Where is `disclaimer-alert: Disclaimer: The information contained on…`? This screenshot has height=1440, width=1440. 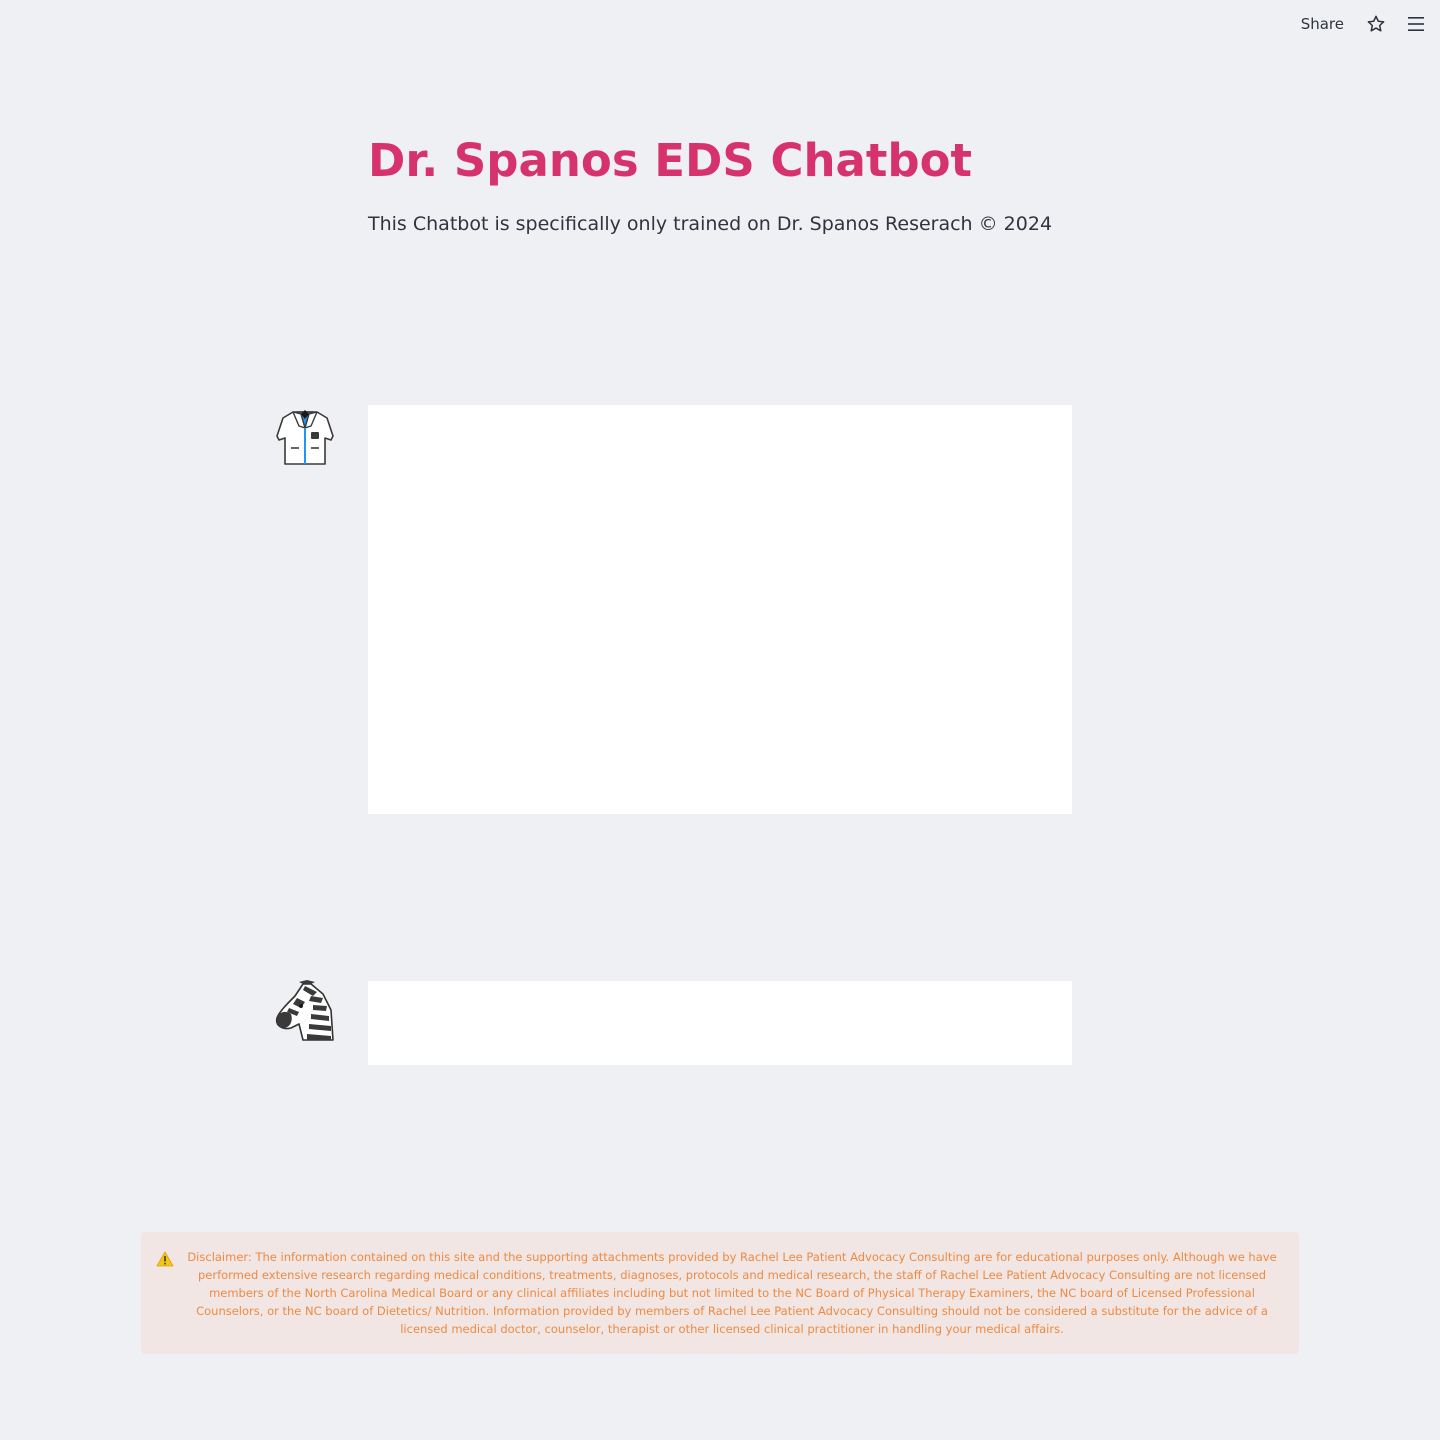 disclaimer-alert: Disclaimer: The information contained on… is located at coordinates (720, 1293).